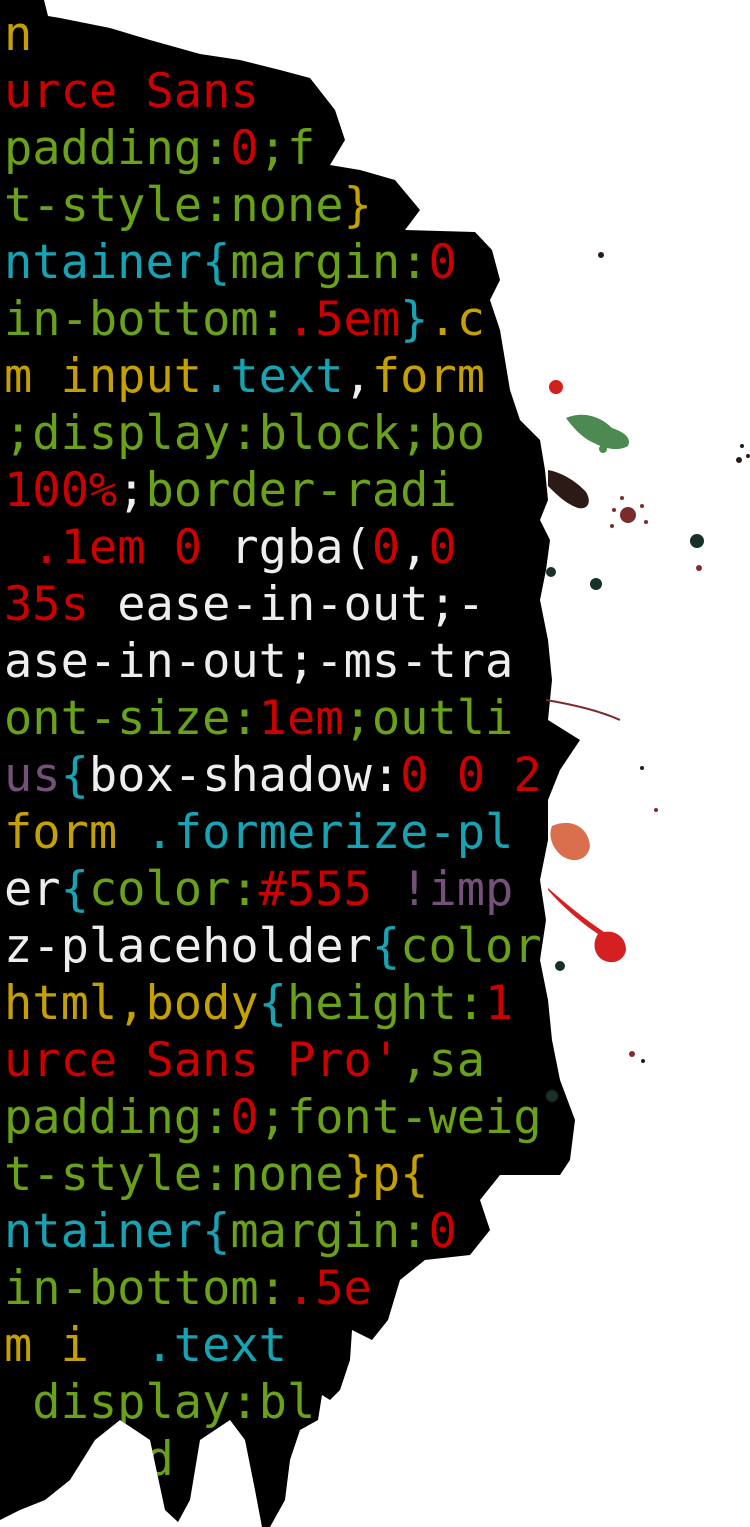 This screenshot has height=1527, width=750. Describe the element at coordinates (32, 889) in the screenshot. I see `code-token: er` at that location.